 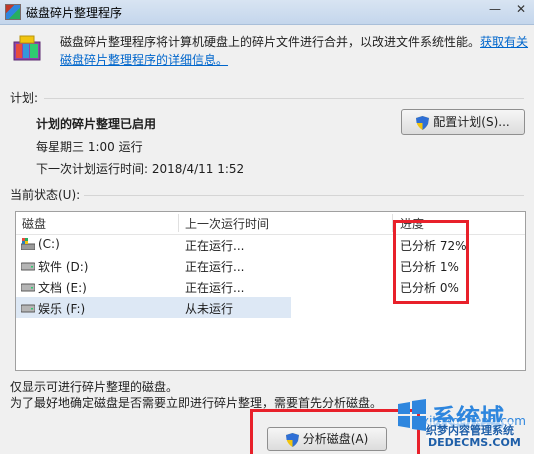 What do you see at coordinates (270, 42) in the screenshot?
I see `description-body: 磁盘碎片整理程序将计算机硬盘上的碎片文件进行合并，以改进文件系统性能。` at bounding box center [270, 42].